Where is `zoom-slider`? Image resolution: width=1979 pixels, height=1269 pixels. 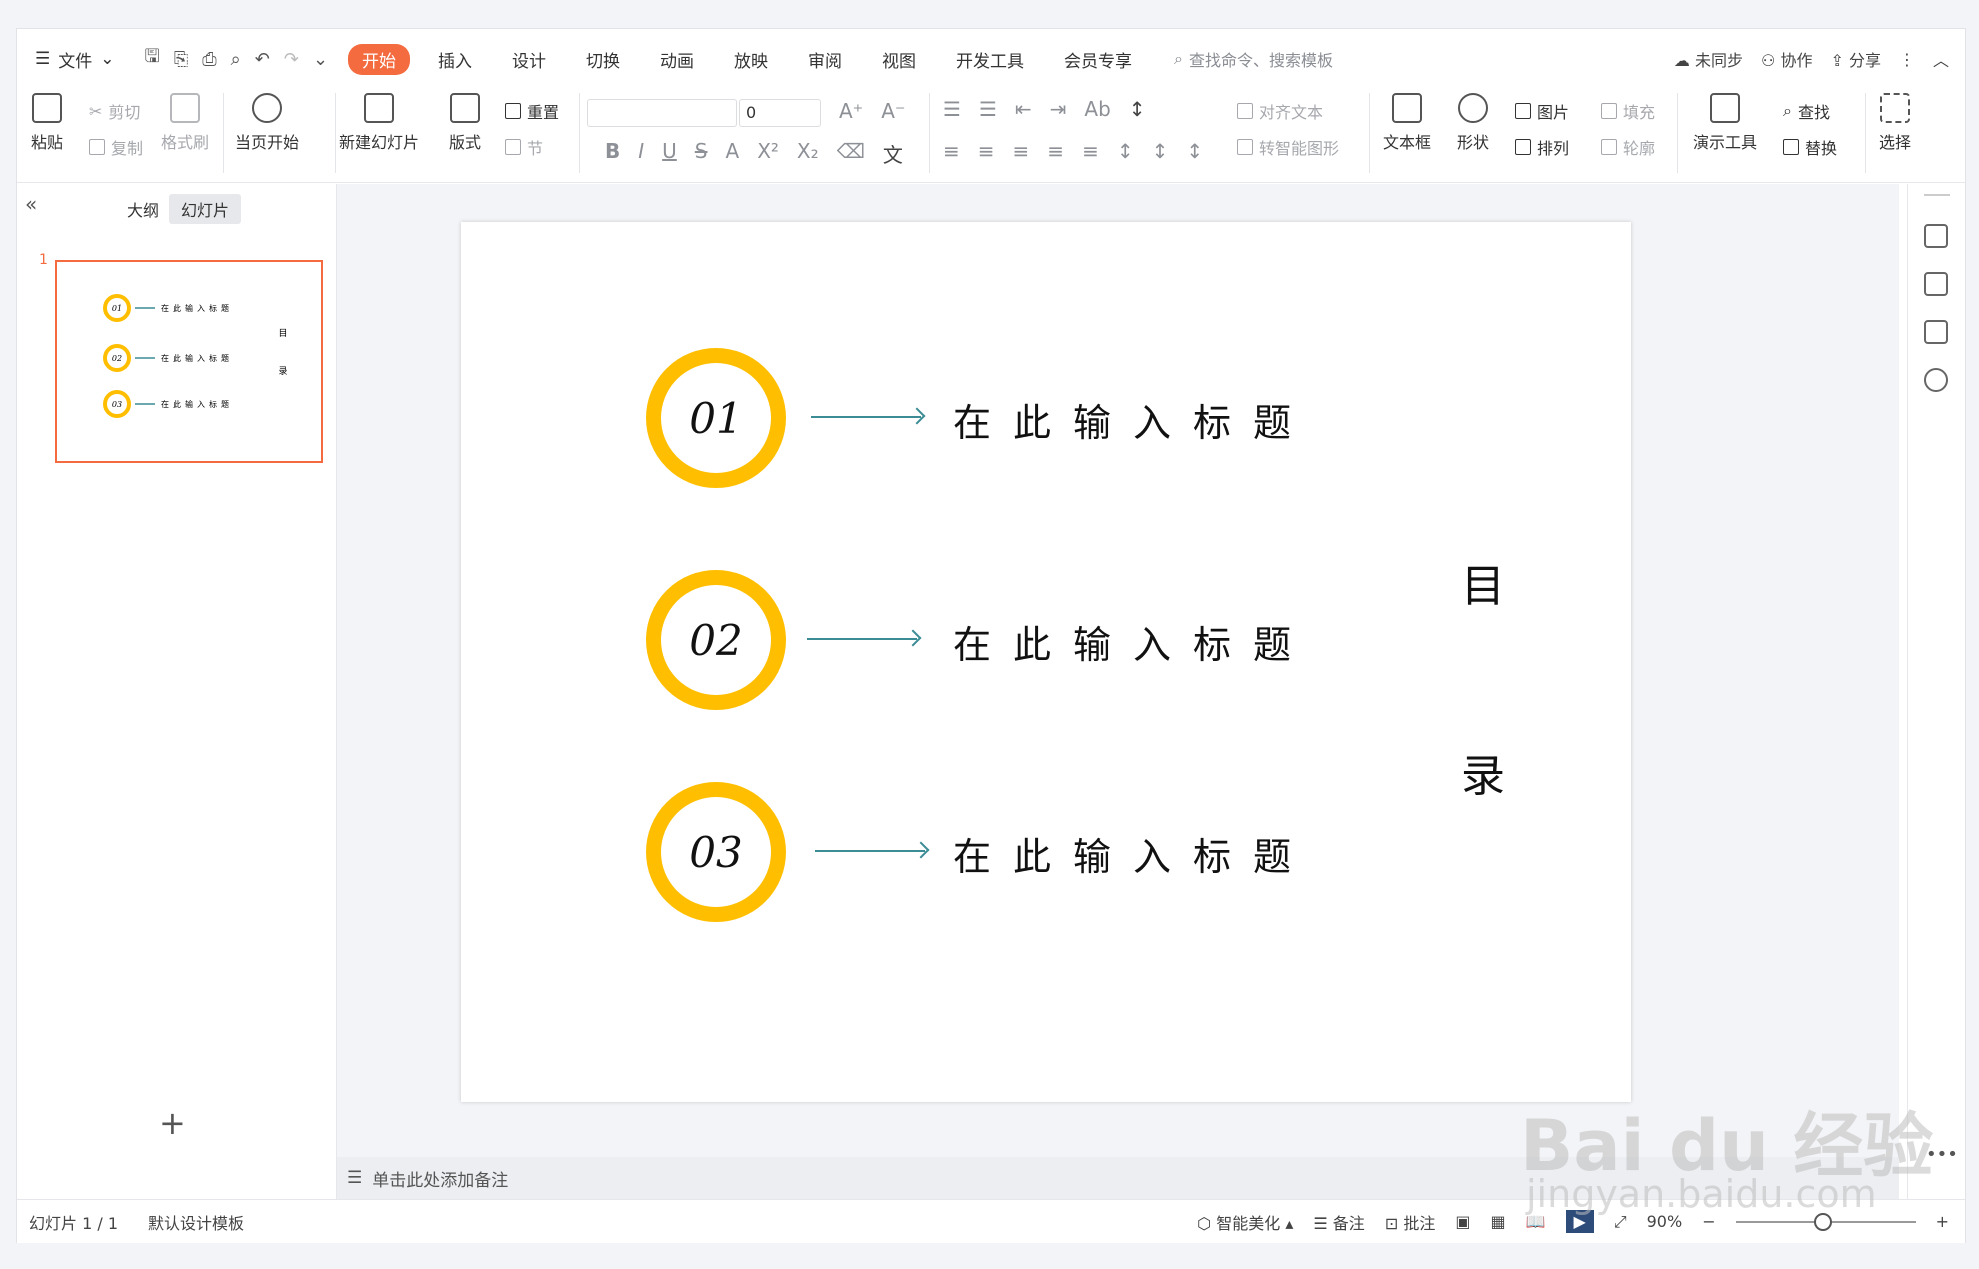 zoom-slider is located at coordinates (1825, 1221).